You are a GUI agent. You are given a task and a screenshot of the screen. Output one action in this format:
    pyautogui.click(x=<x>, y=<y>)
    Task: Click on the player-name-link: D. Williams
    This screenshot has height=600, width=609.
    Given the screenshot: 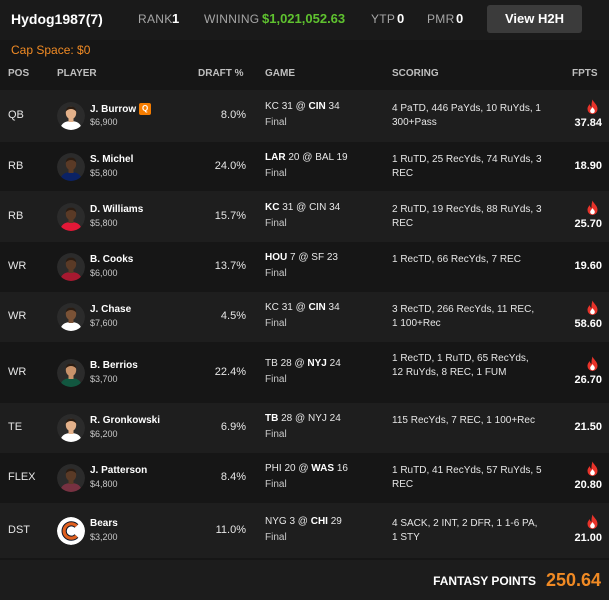 What is the action you would take?
    pyautogui.click(x=116, y=209)
    